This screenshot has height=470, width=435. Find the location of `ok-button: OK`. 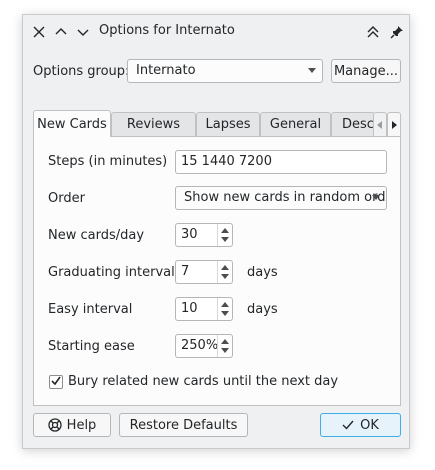

ok-button: OK is located at coordinates (360, 425).